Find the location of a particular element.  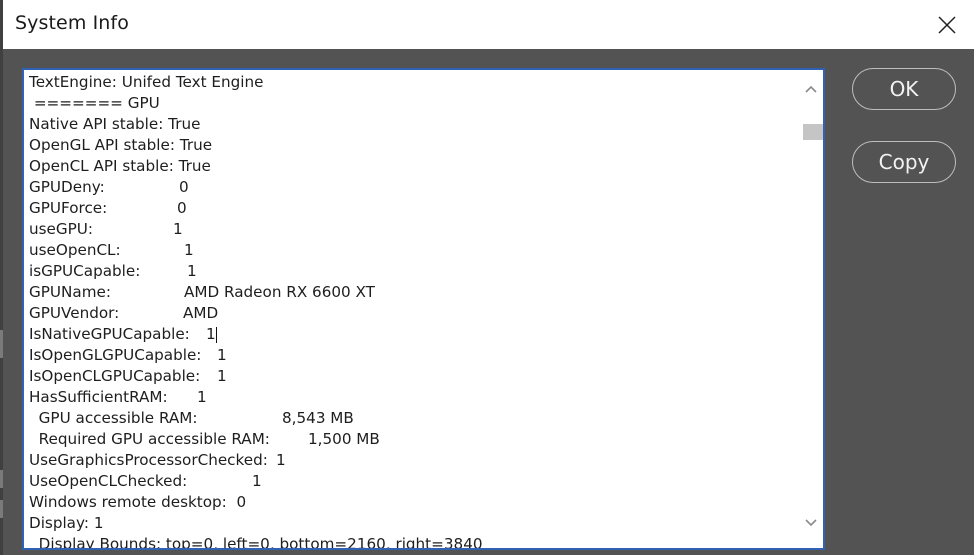

info-key: IsNativeGPUCapable: is located at coordinates (109, 334).